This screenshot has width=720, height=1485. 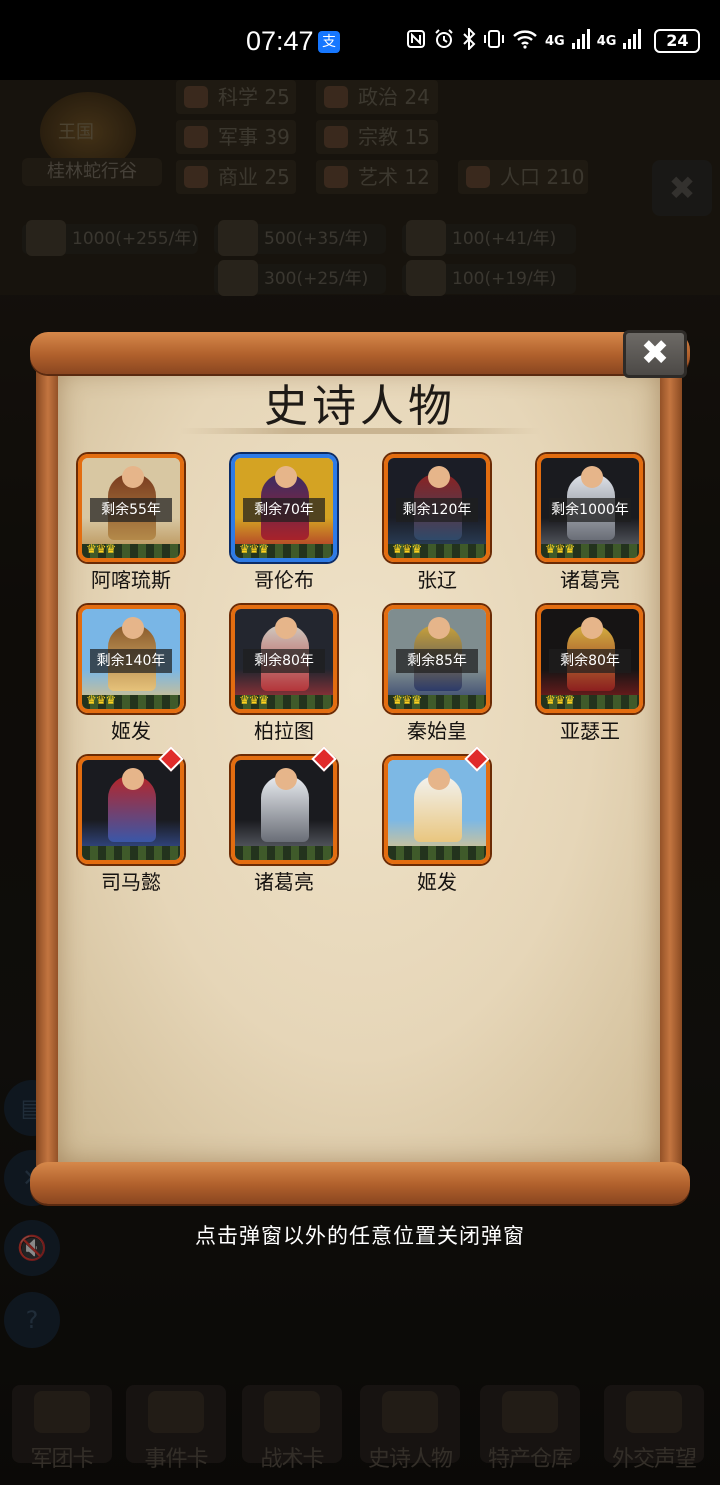 I want to click on scroll-rail-left, so click(x=48, y=765).